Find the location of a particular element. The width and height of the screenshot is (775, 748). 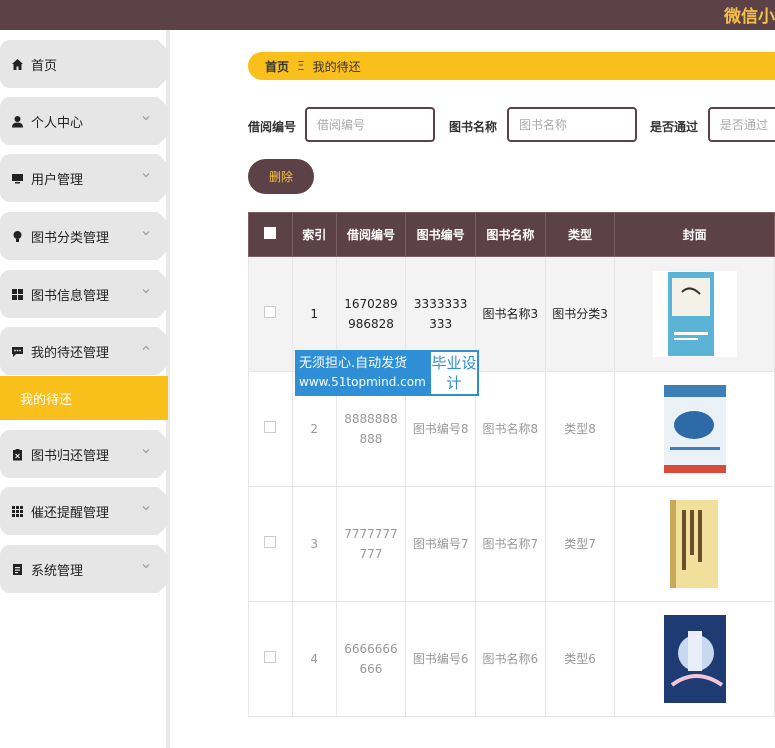

book-name-label: 图书名称 is located at coordinates (473, 127).